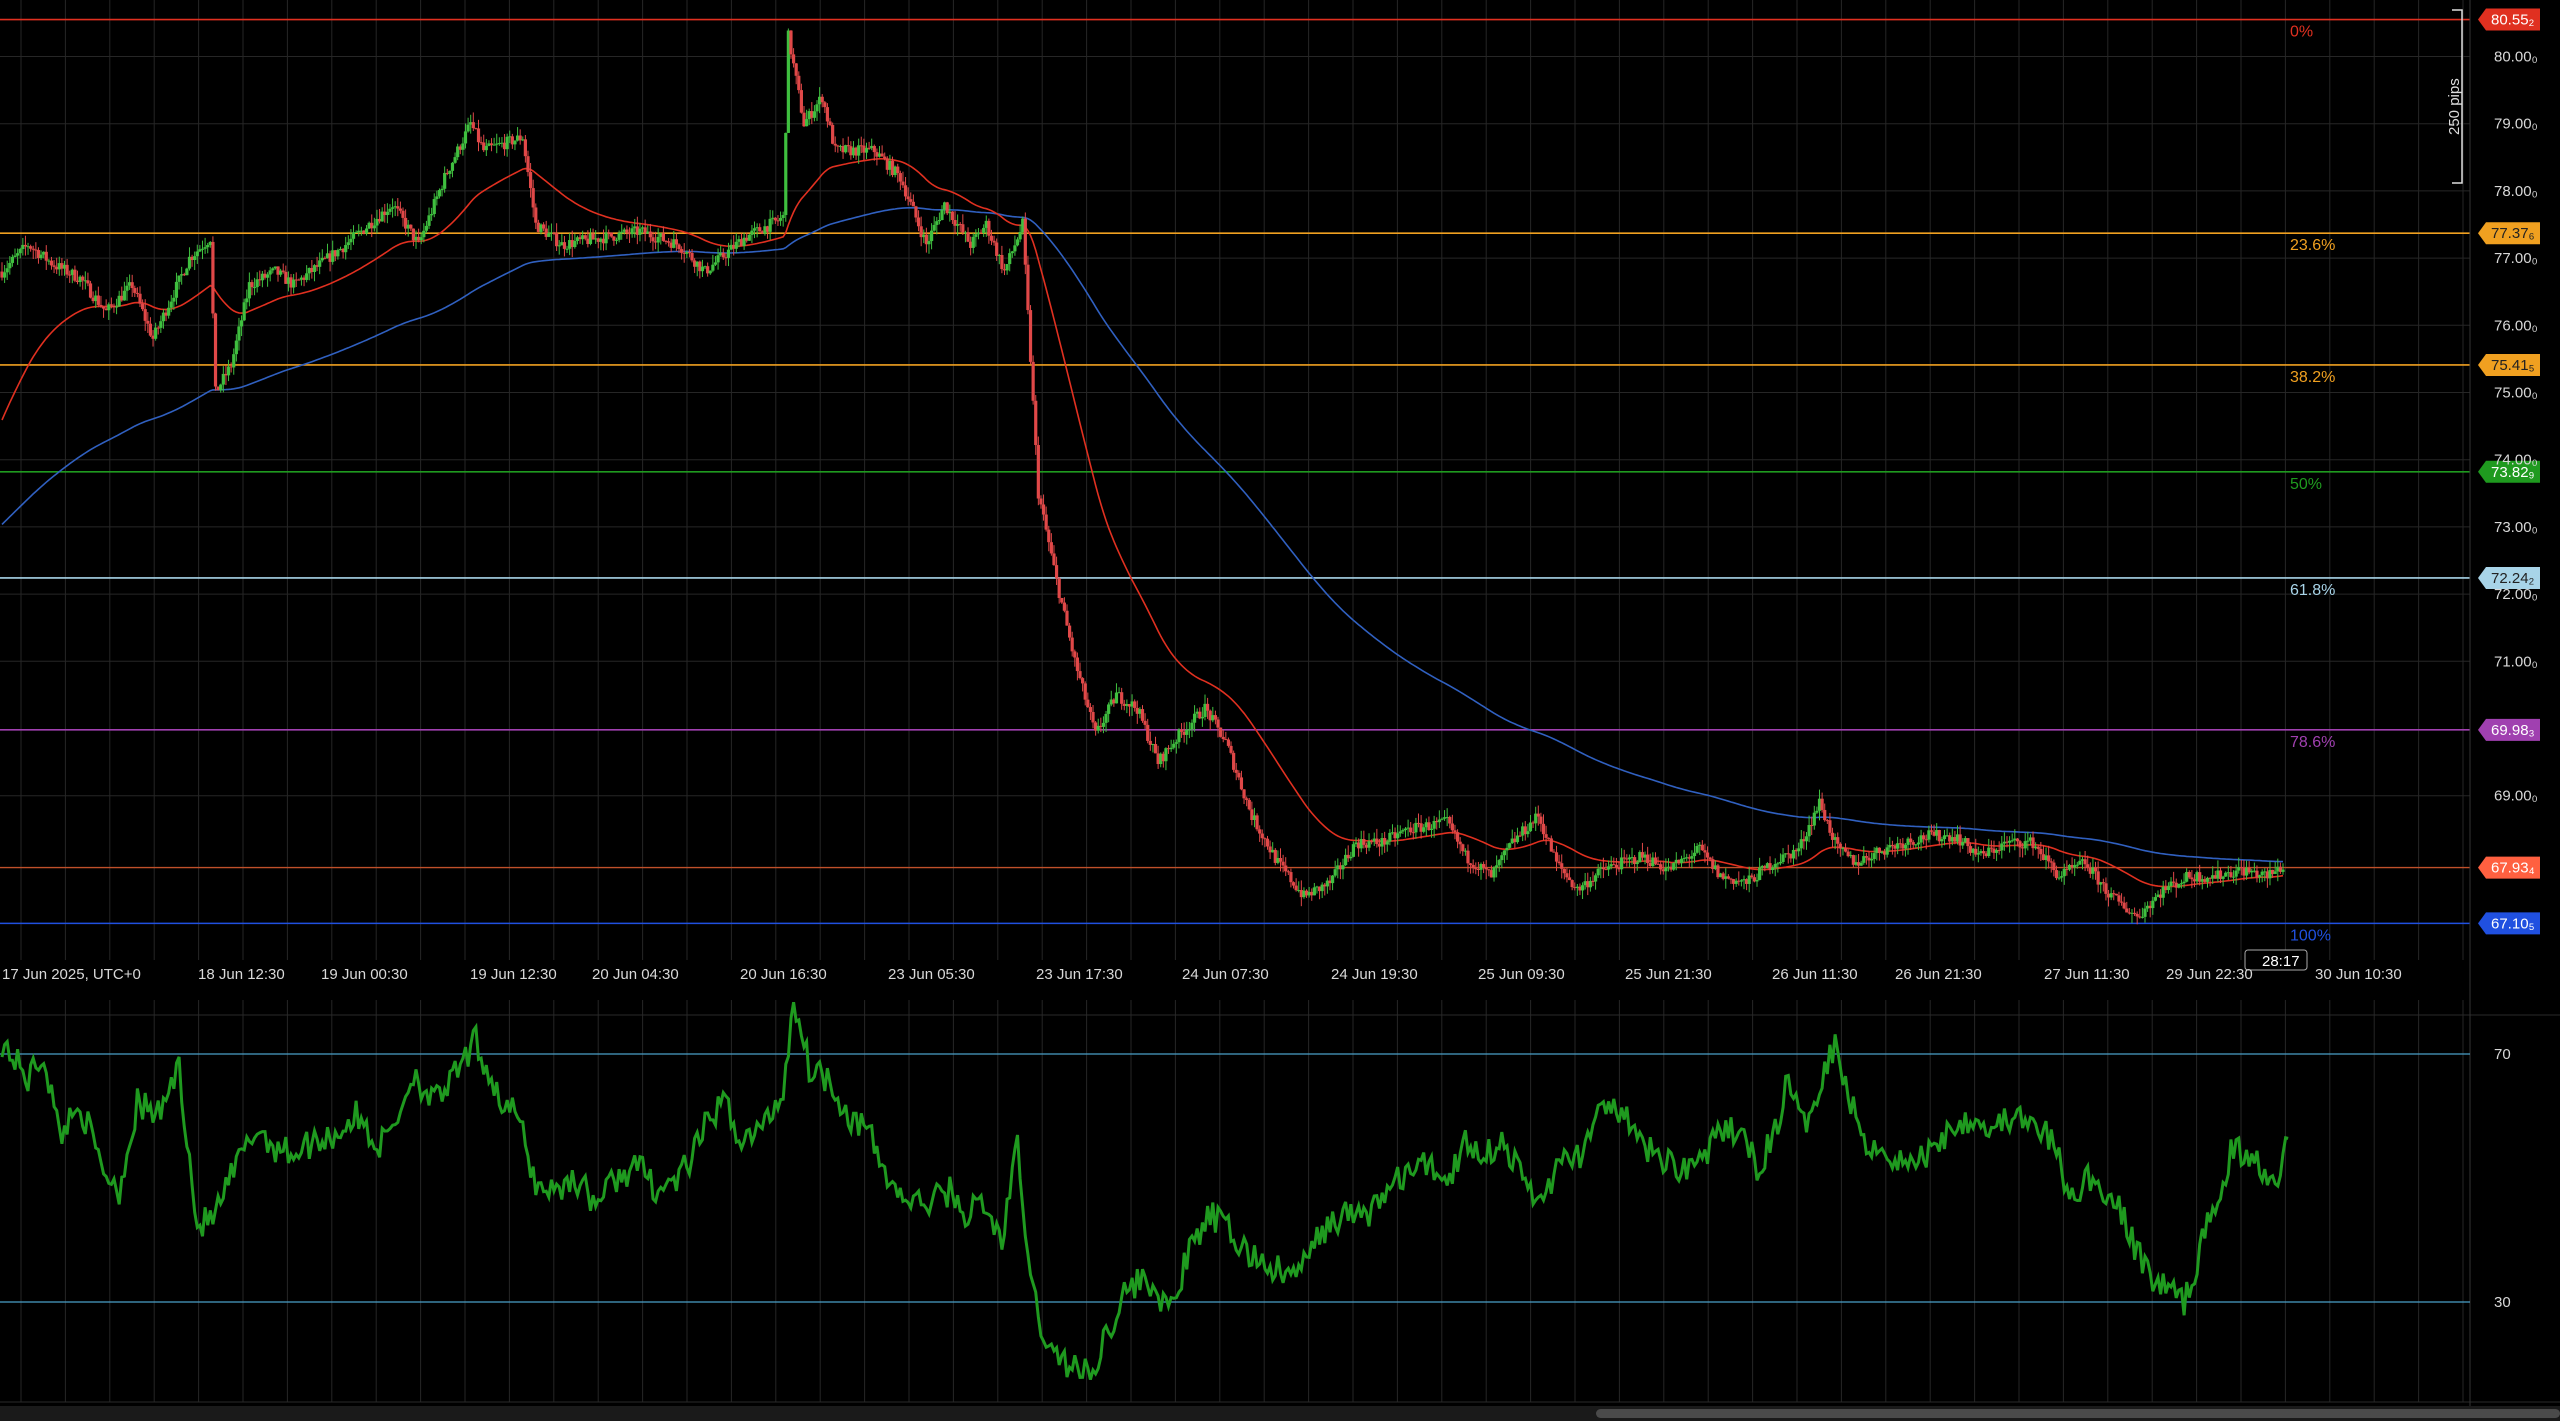 The width and height of the screenshot is (2560, 1421). What do you see at coordinates (2516, 796) in the screenshot?
I see `price-tick-label: 69.00₀` at bounding box center [2516, 796].